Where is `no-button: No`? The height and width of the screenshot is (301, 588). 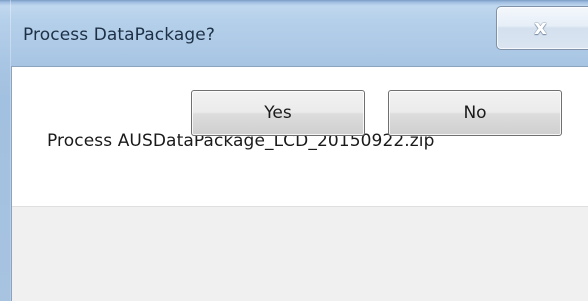 no-button: No is located at coordinates (475, 113).